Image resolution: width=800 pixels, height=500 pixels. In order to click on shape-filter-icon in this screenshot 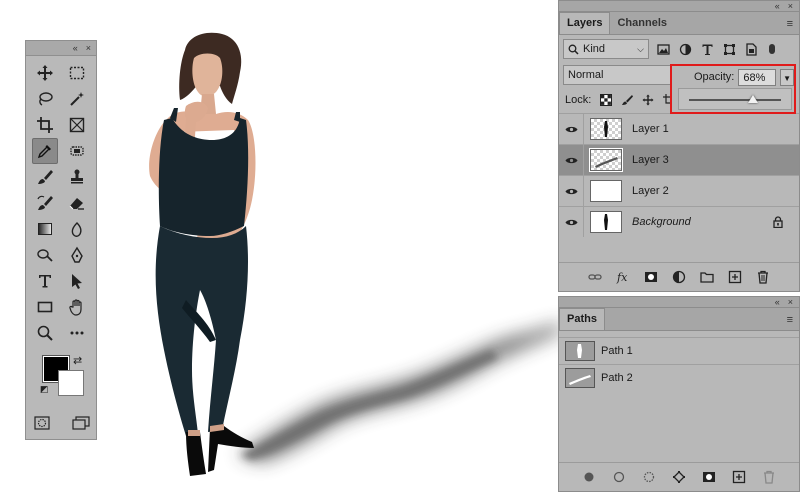, I will do `click(729, 49)`.